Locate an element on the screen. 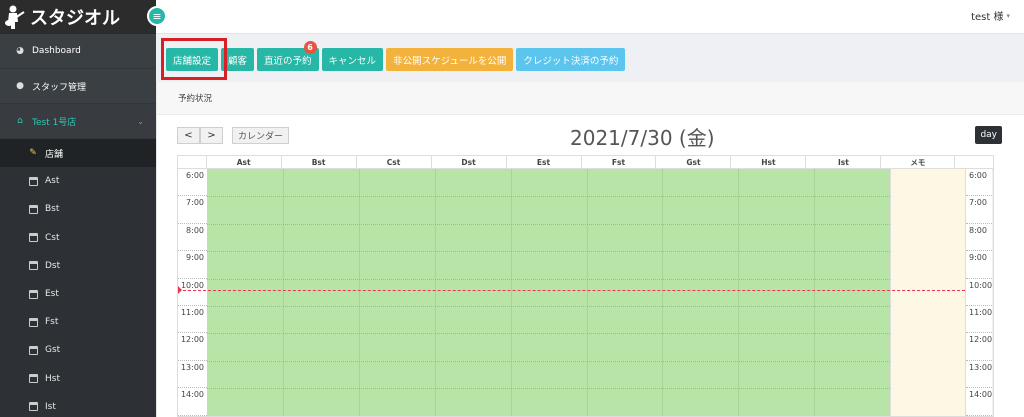 Image resolution: width=1024 pixels, height=417 pixels. publish-private-schedule-button: 非公開スケジュールを公開 is located at coordinates (450, 59).